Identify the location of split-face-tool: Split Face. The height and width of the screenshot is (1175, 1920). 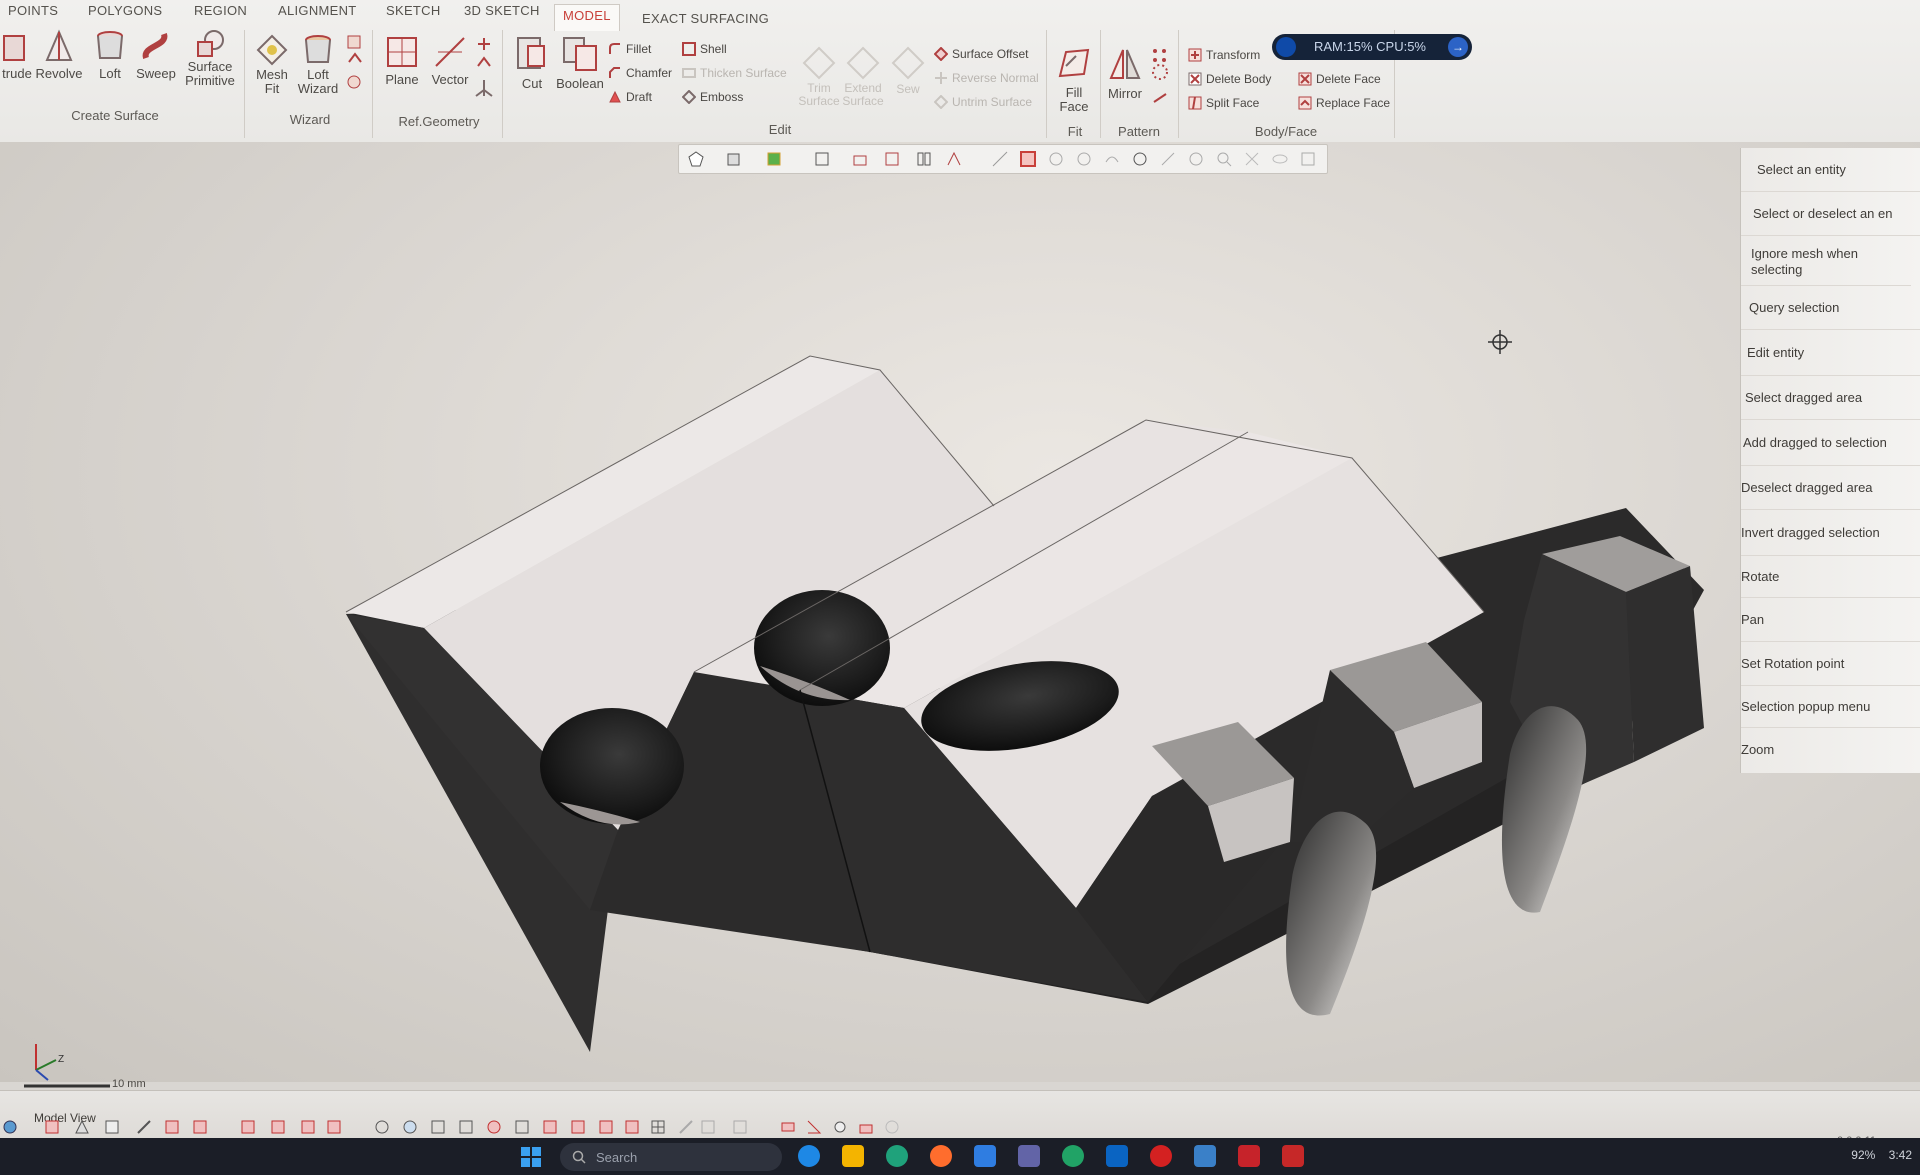
(1223, 103).